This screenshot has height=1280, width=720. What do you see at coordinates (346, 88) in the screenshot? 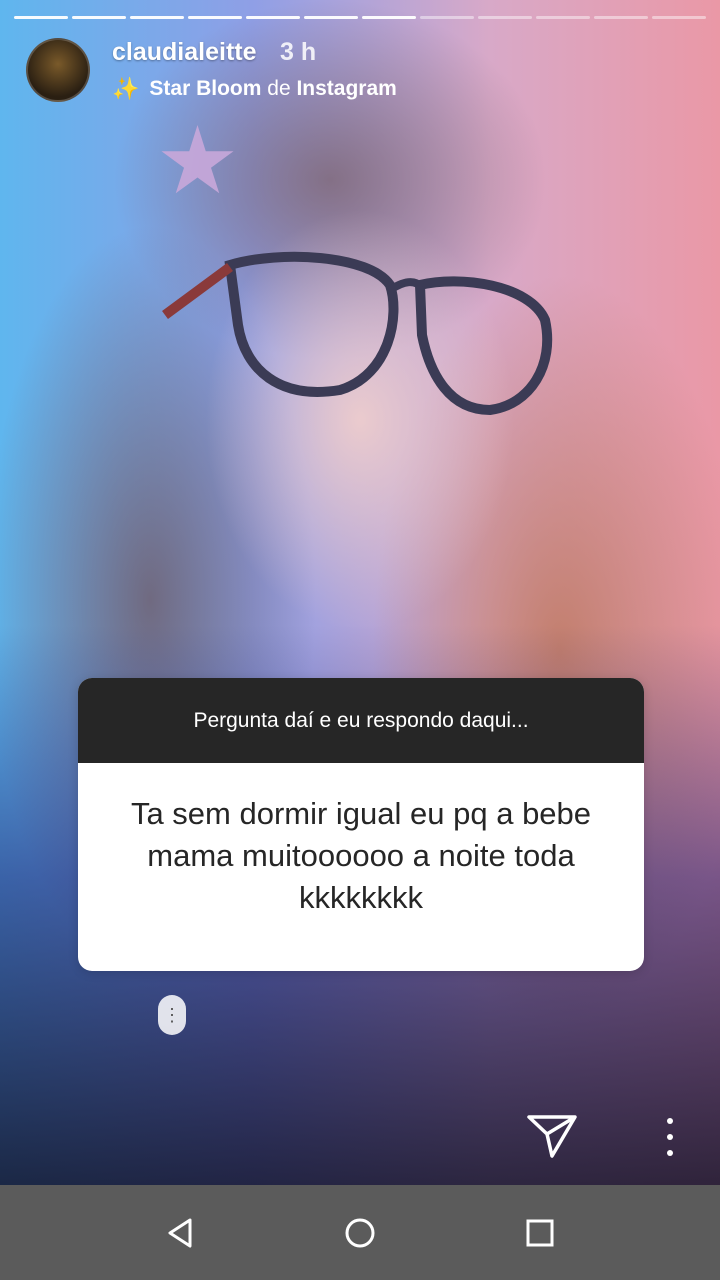
I see `effect-source: Instagram` at bounding box center [346, 88].